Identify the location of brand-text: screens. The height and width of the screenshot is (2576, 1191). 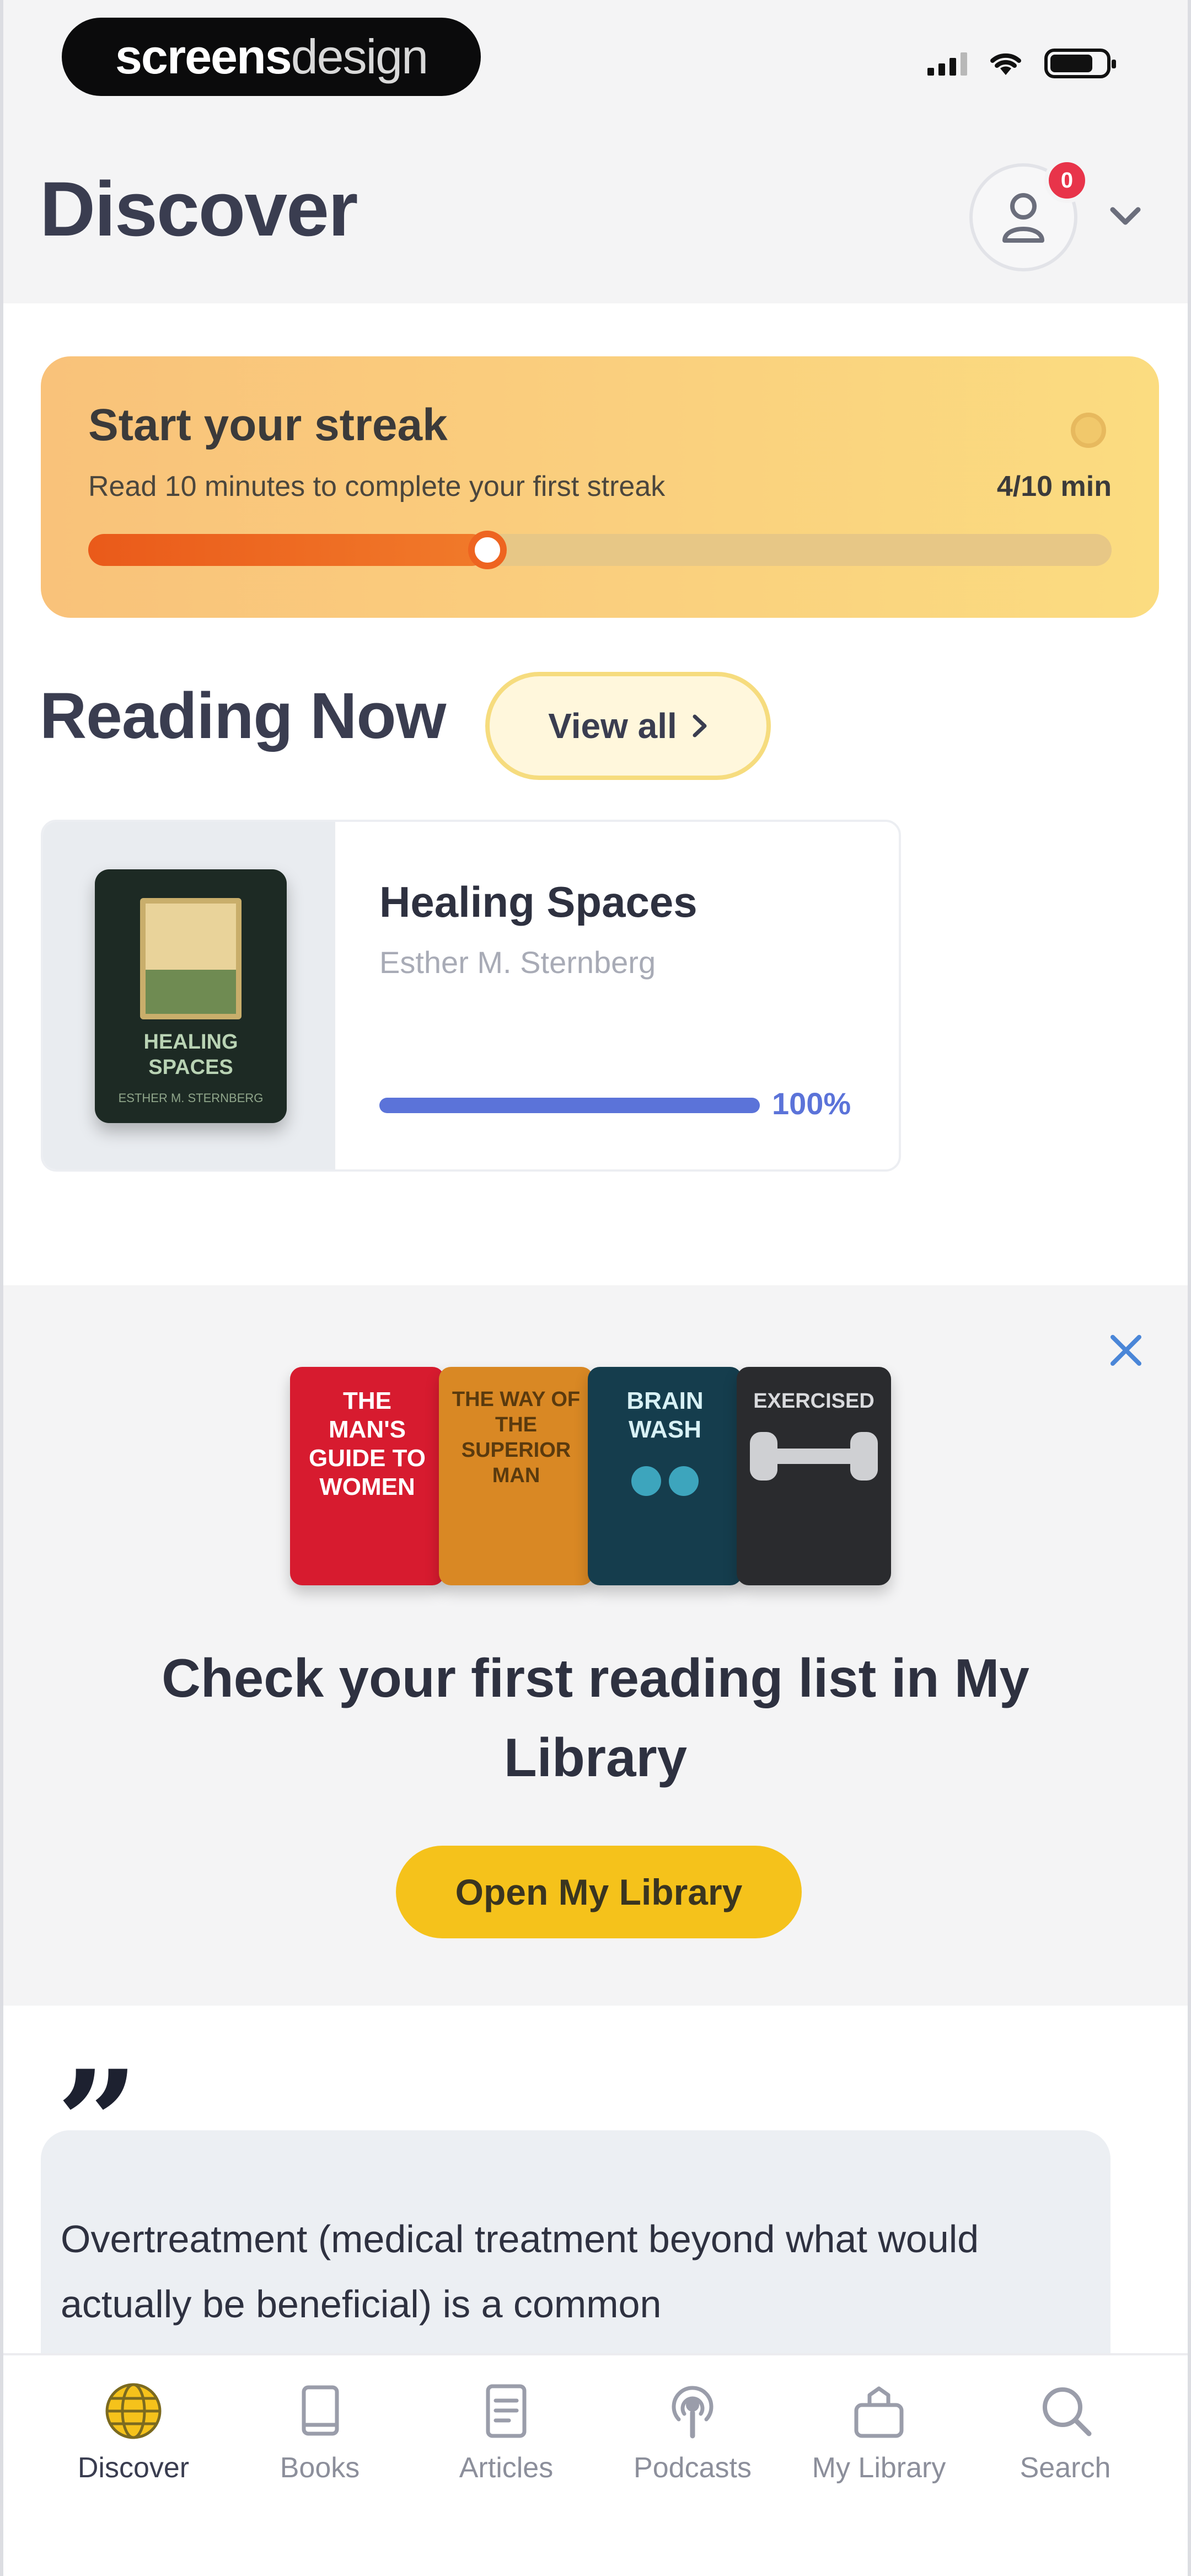
(203, 56).